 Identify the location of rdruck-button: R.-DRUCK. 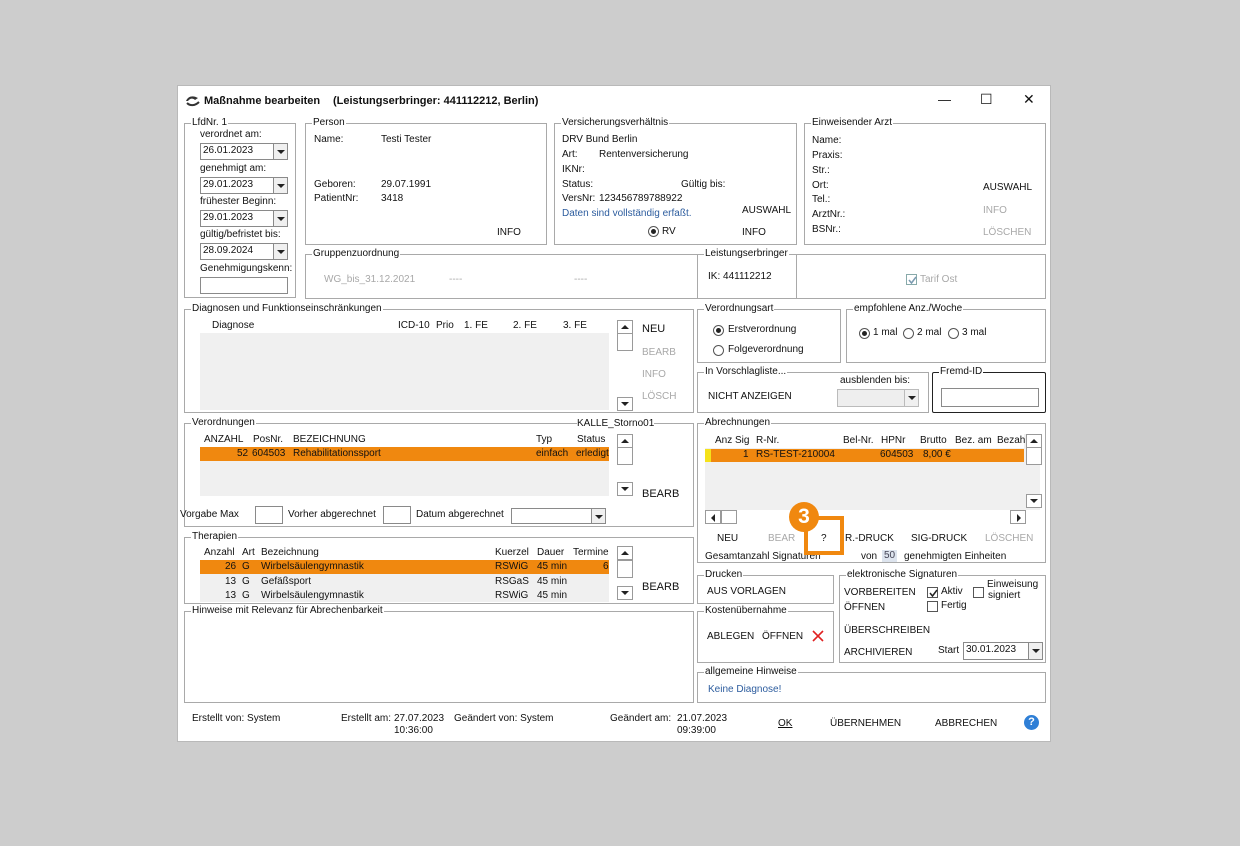
(869, 538).